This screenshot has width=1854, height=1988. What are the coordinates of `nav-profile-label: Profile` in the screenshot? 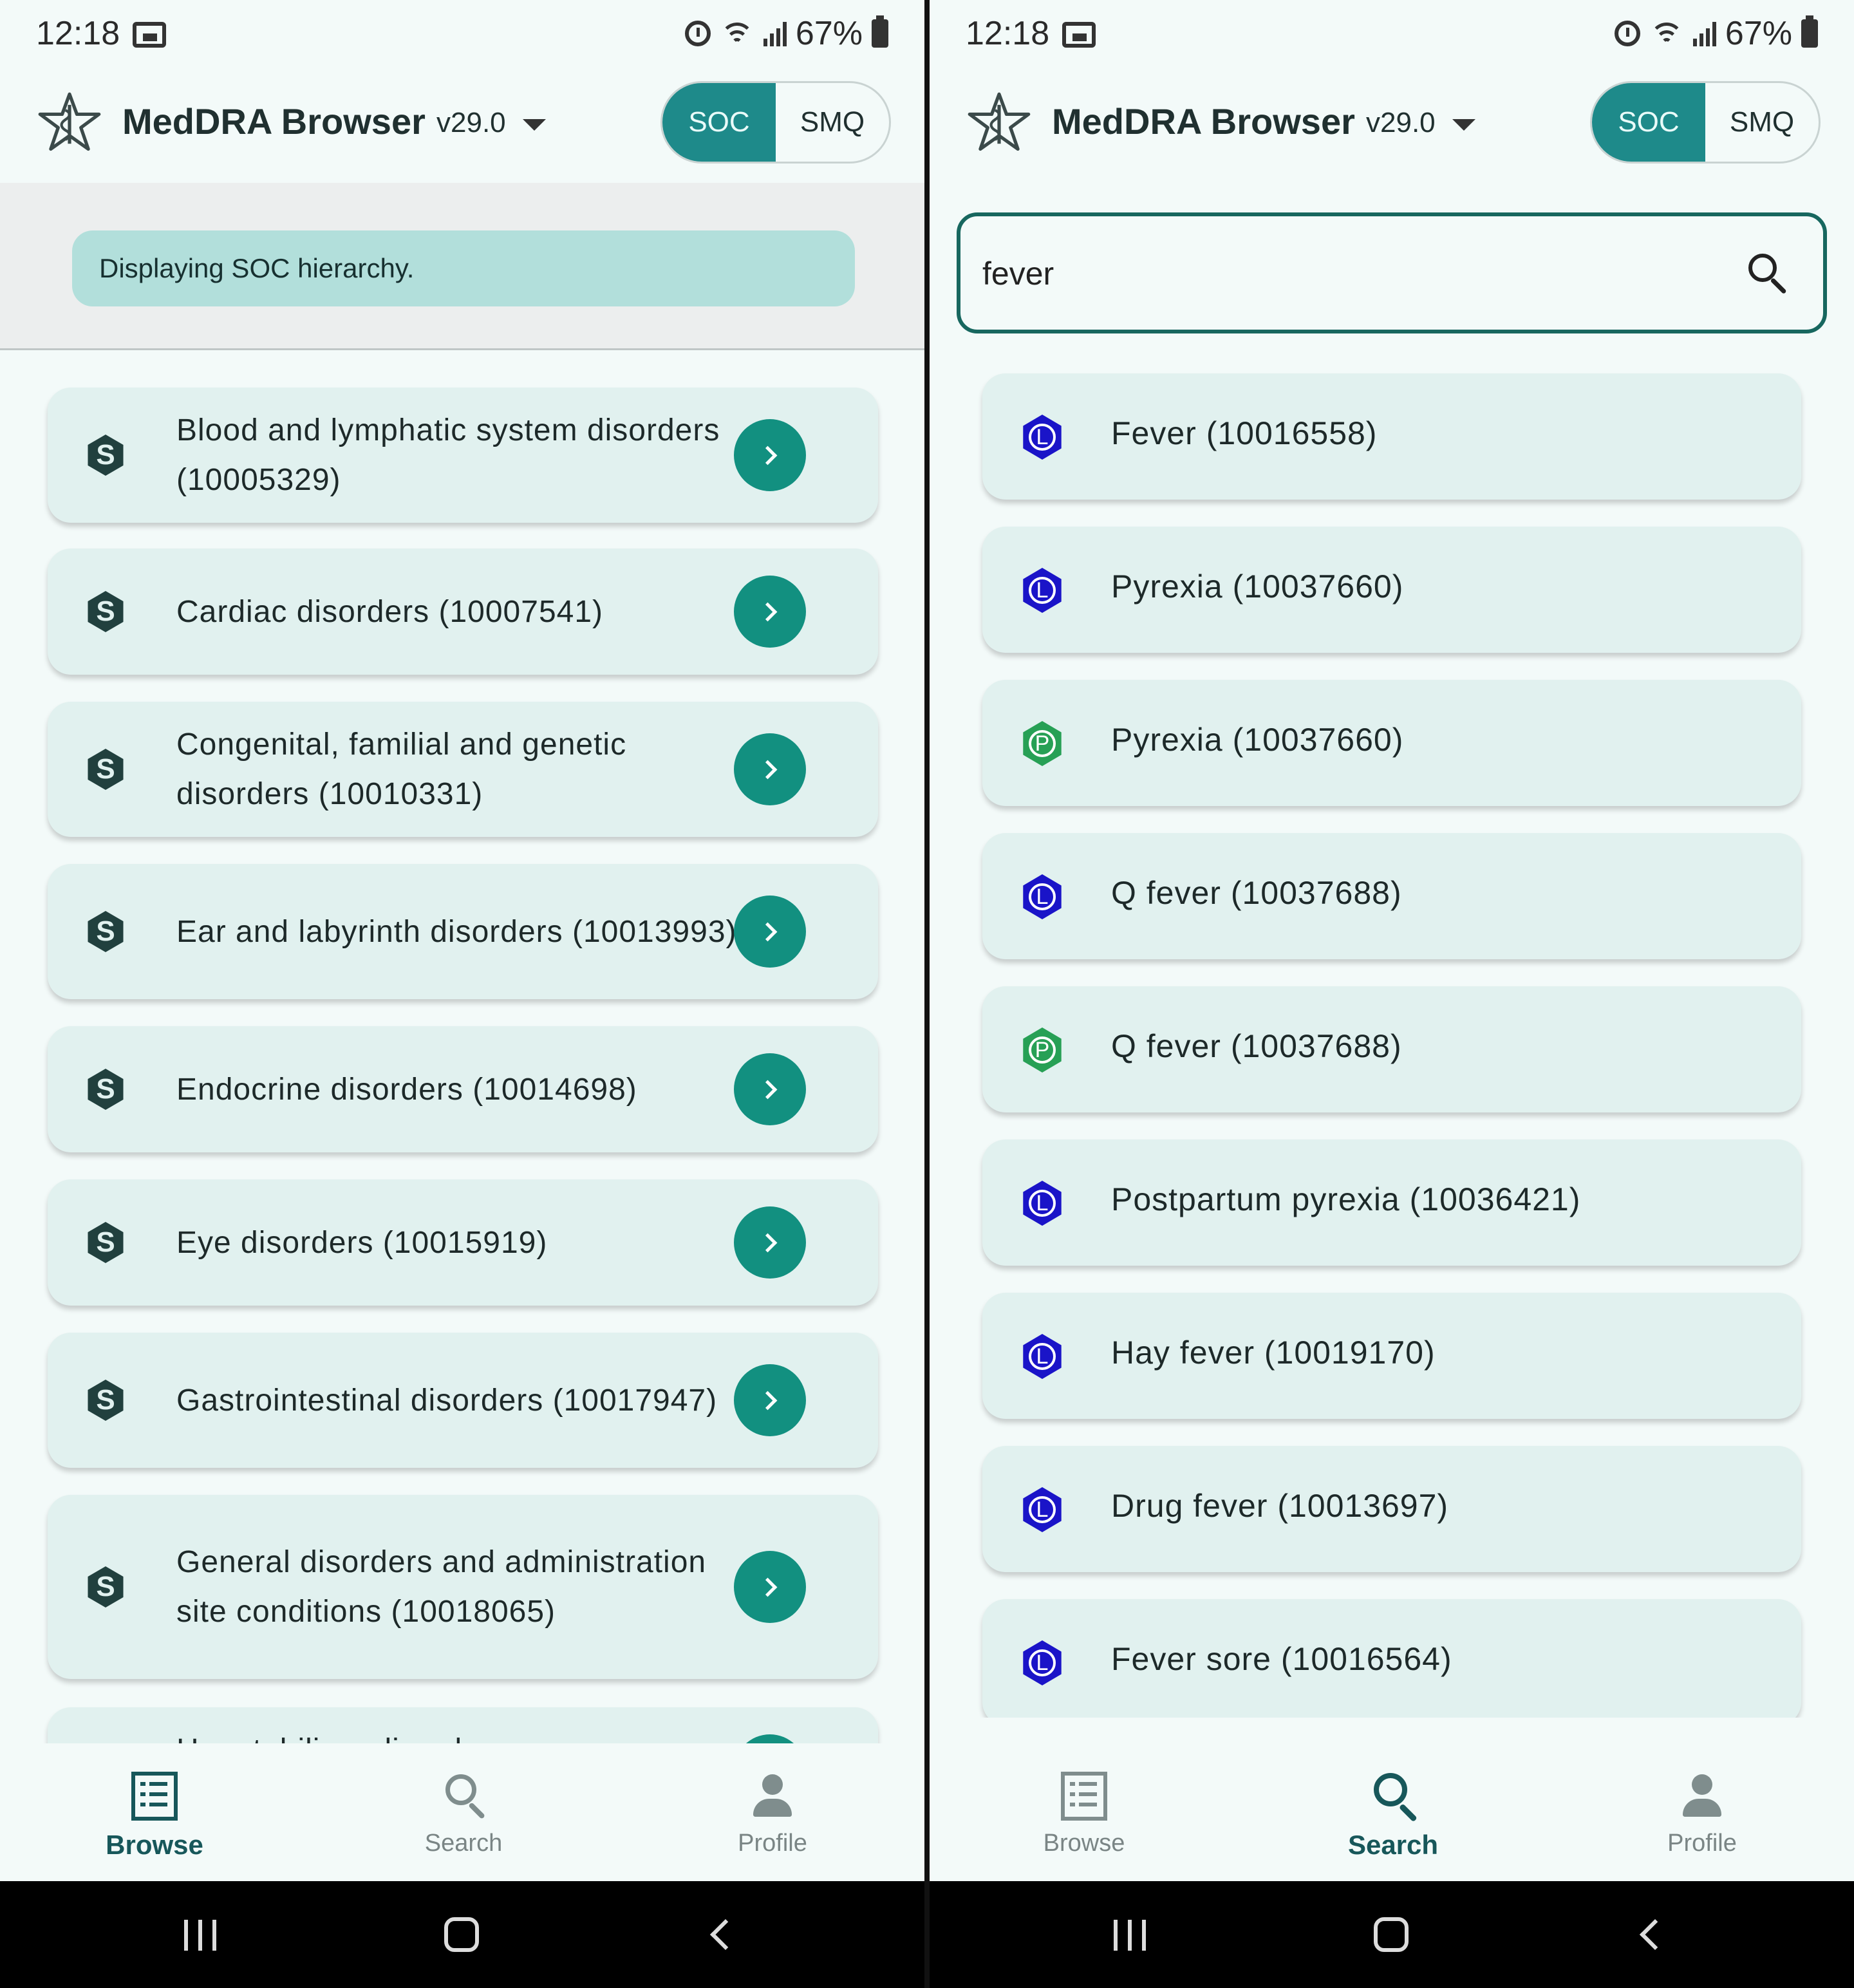 It's located at (772, 1843).